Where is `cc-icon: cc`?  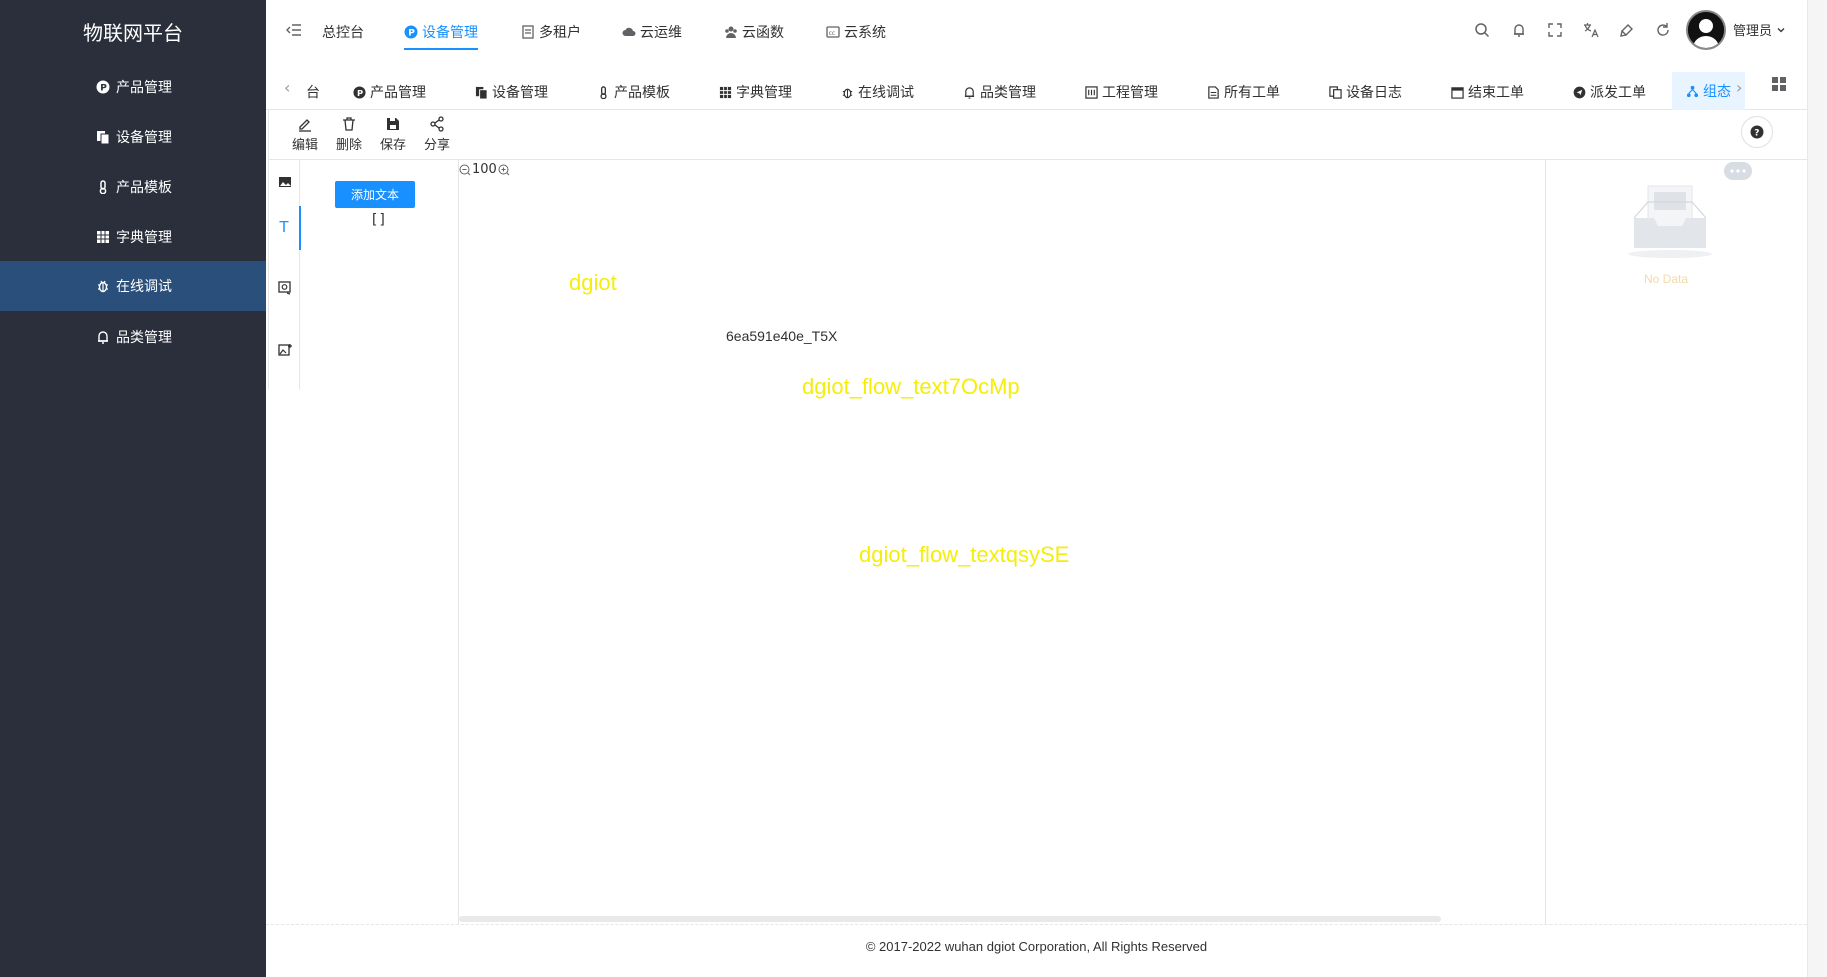 cc-icon: cc is located at coordinates (833, 32).